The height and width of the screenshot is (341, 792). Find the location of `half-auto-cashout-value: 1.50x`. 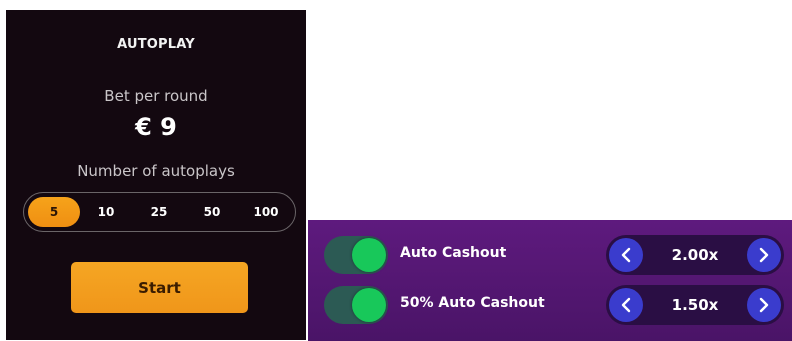

half-auto-cashout-value: 1.50x is located at coordinates (695, 305).